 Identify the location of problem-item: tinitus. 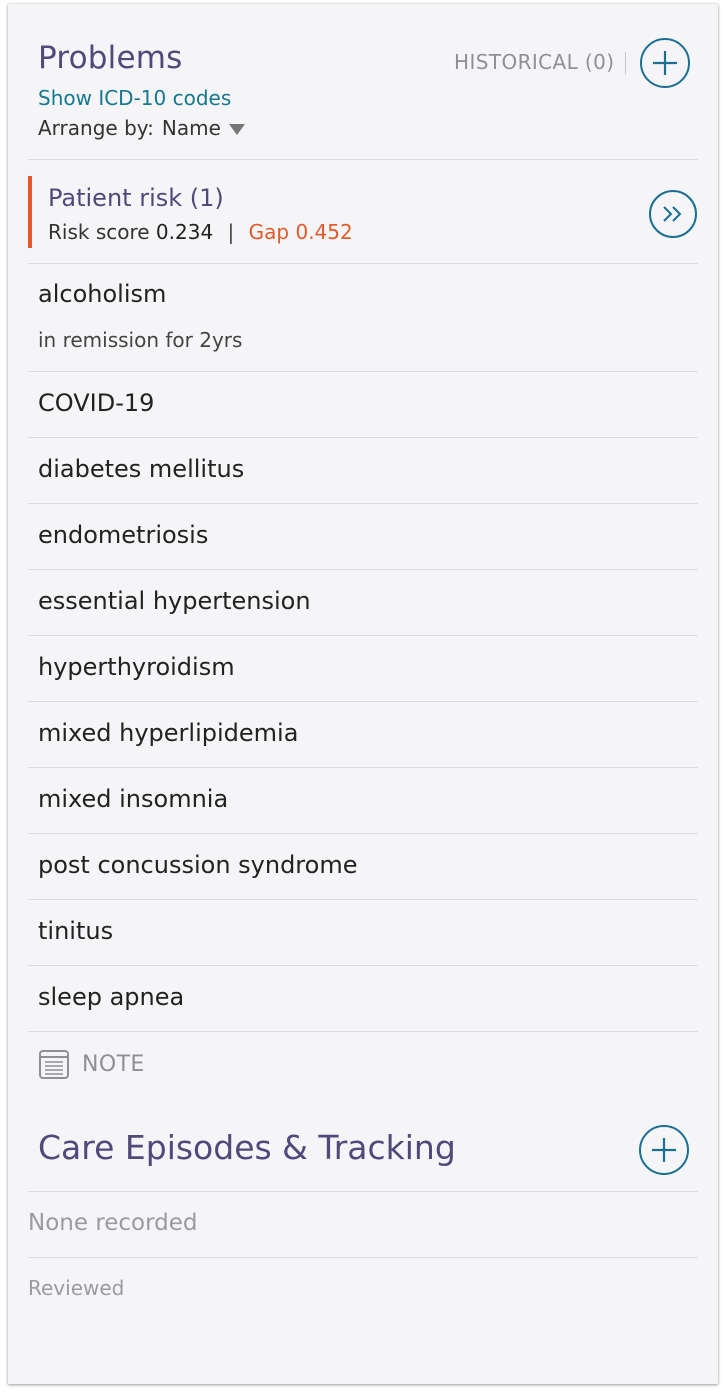
(75, 931).